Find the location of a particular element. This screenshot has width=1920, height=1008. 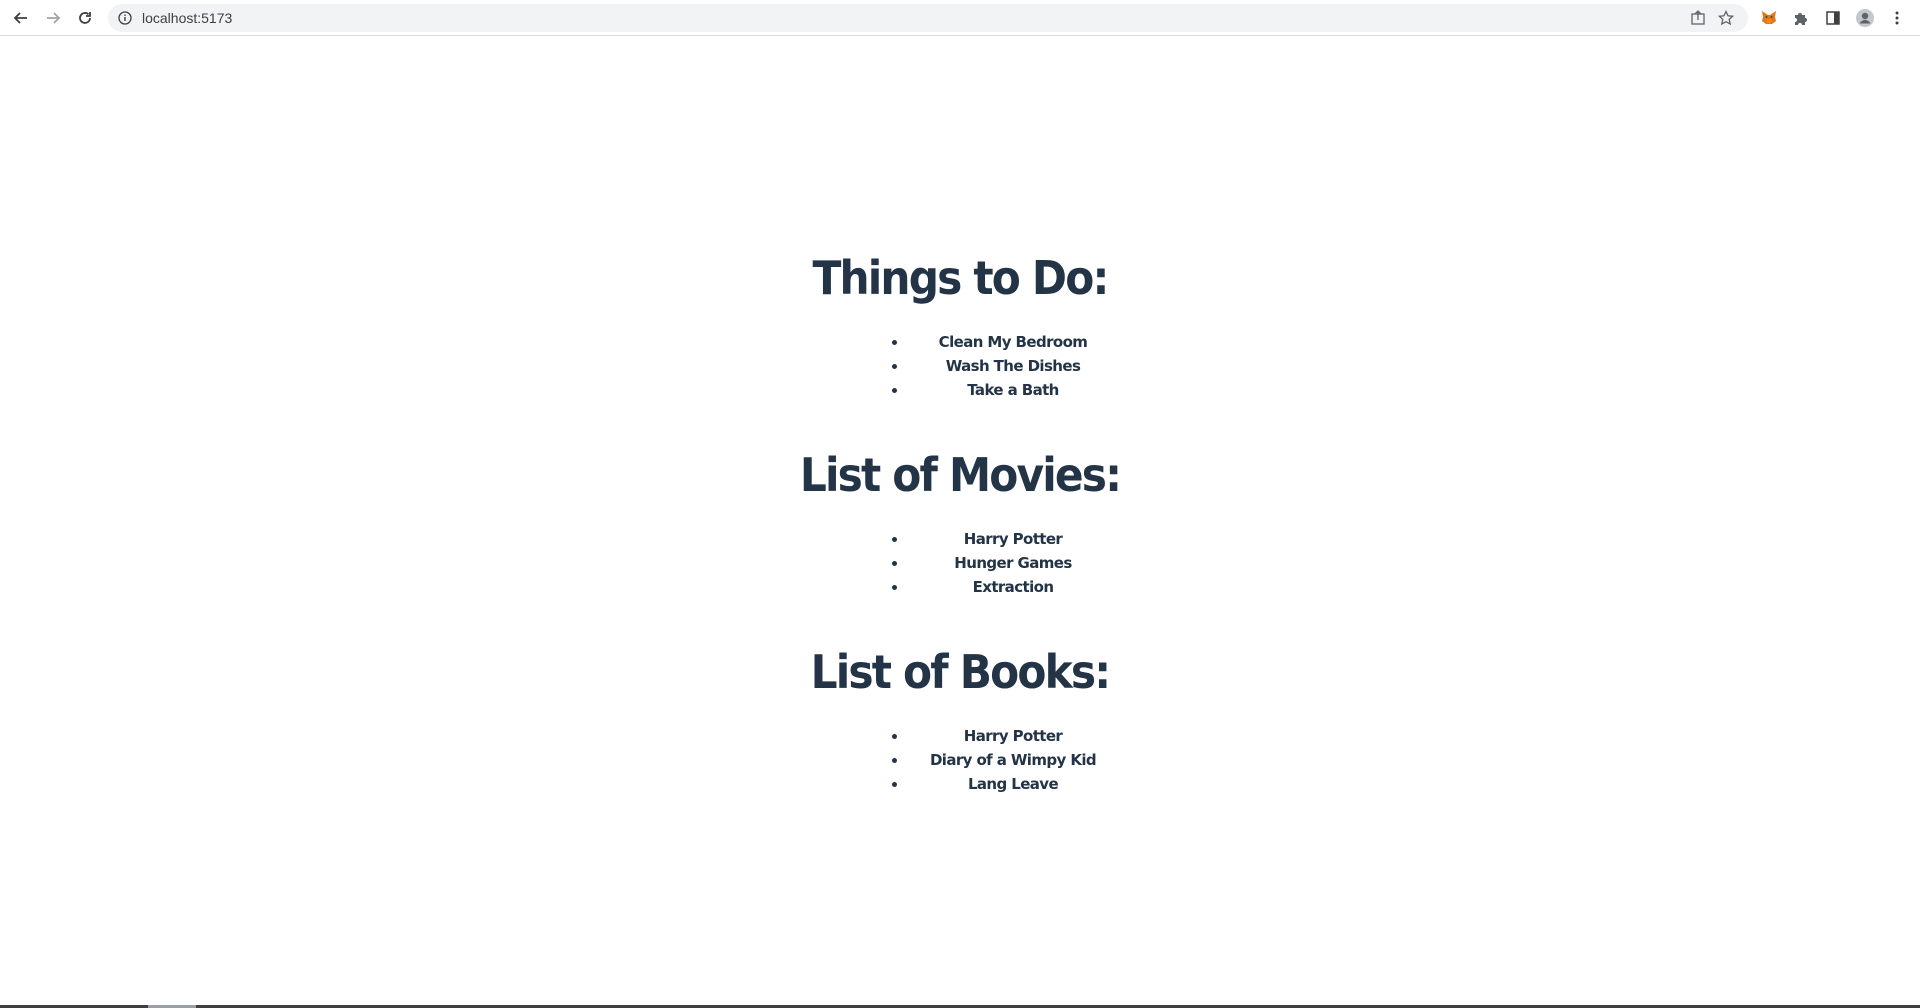

metamask-extension is located at coordinates (1769, 18).